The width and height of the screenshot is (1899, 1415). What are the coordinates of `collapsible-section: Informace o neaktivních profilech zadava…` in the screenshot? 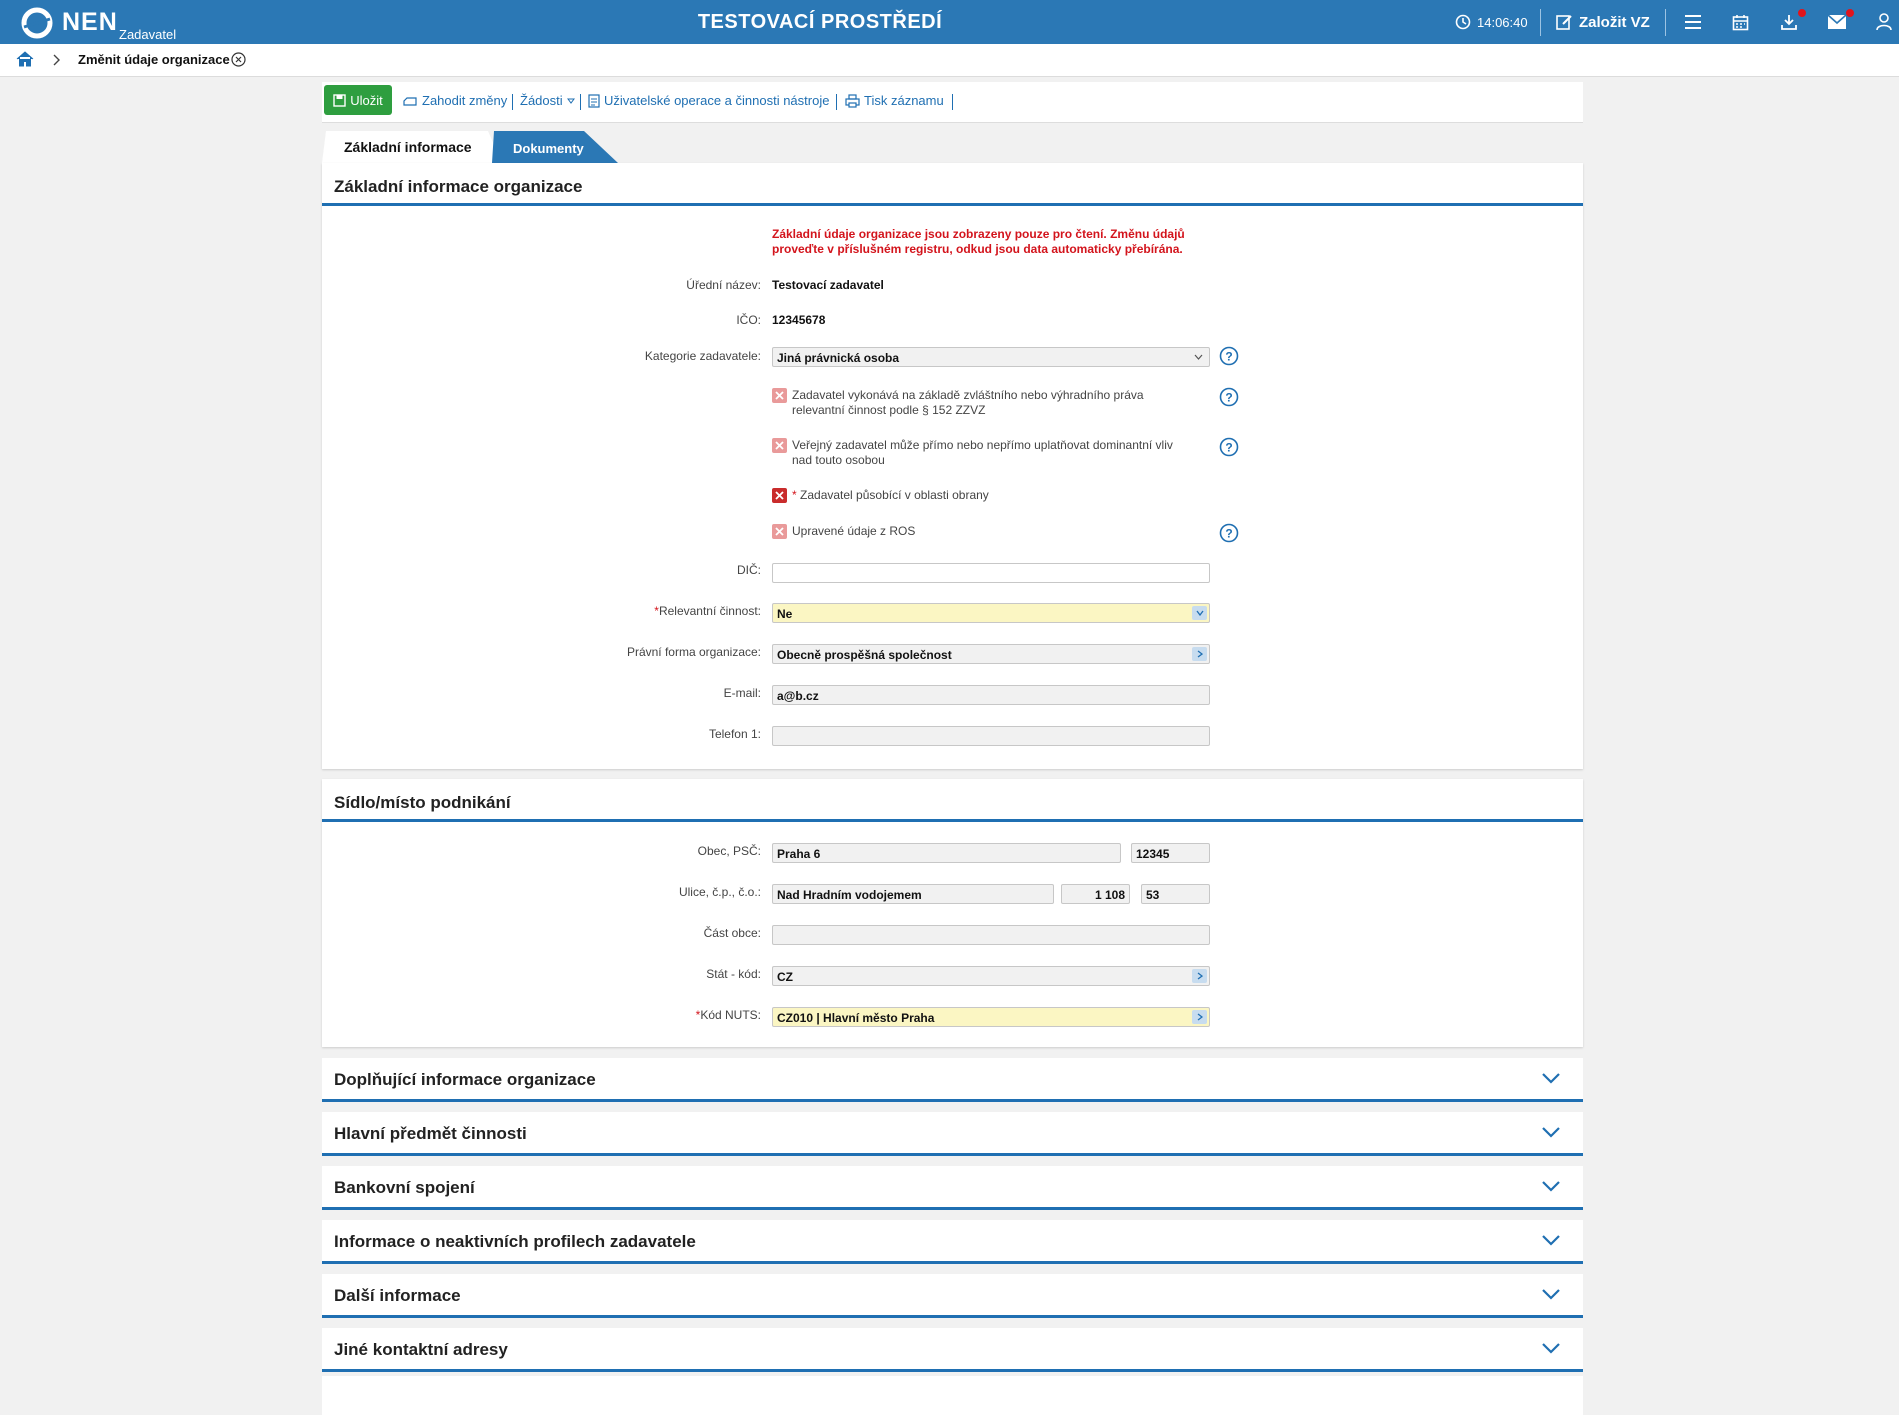 It's located at (952, 1242).